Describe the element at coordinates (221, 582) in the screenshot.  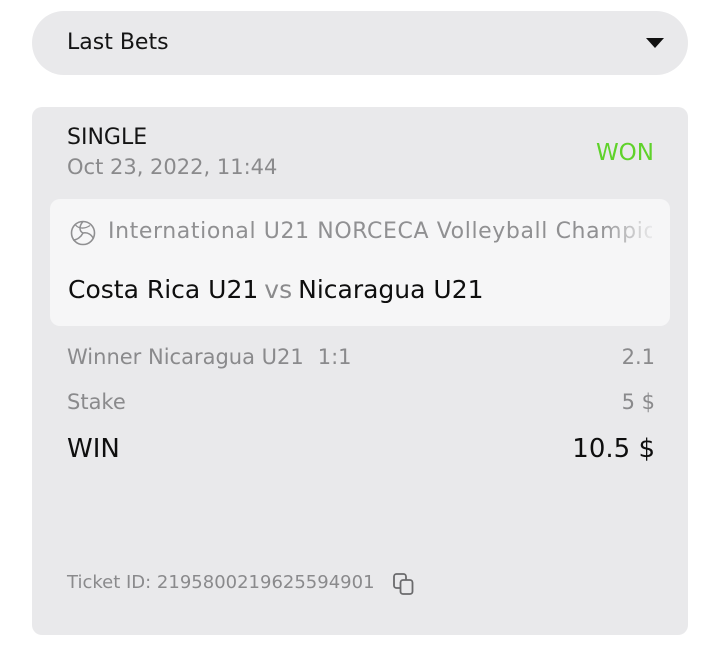
I see `ticket-id: Ticket ID: 2195800219625594901` at that location.